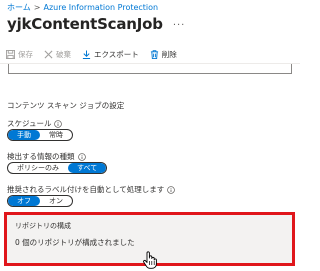  I want to click on delete-button: 削除, so click(163, 54).